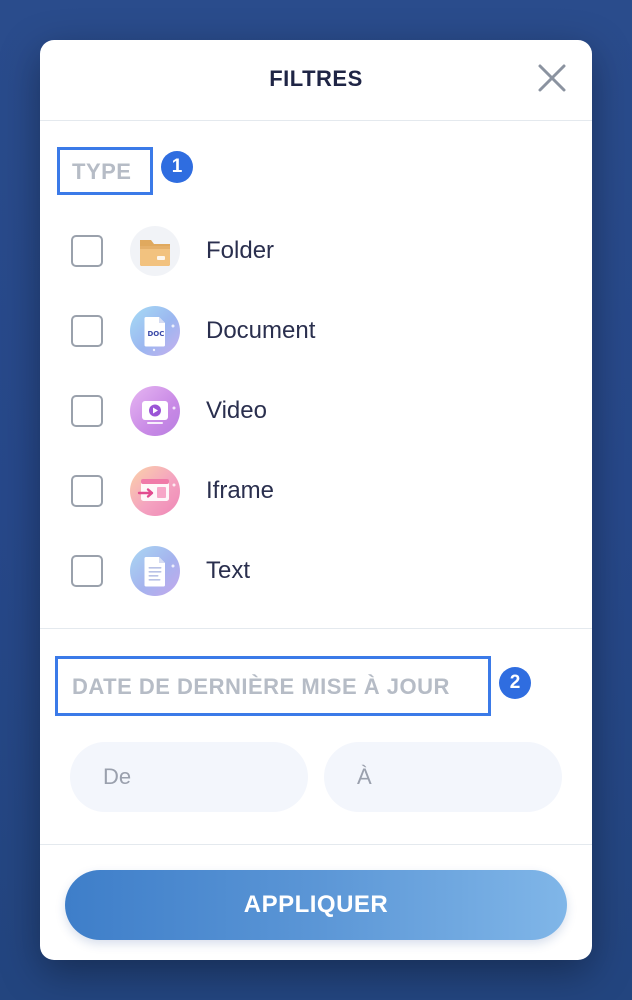  What do you see at coordinates (240, 490) in the screenshot?
I see `iframe-label: Iframe` at bounding box center [240, 490].